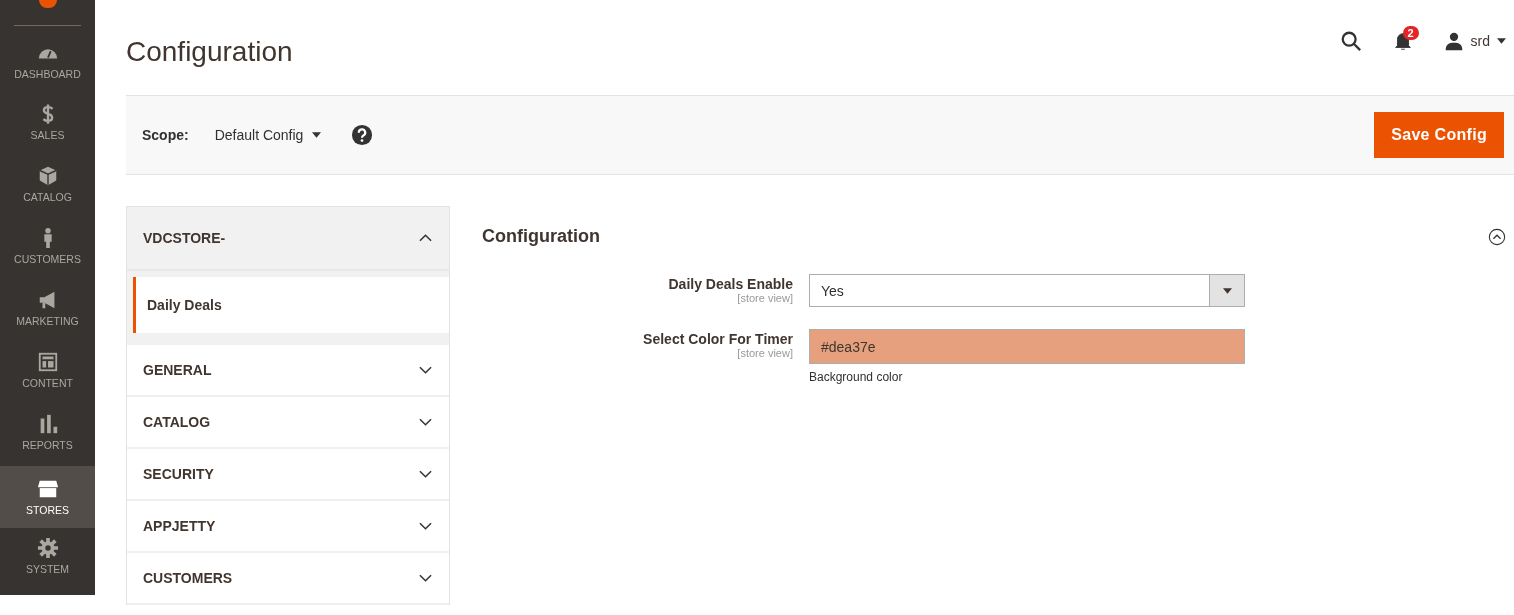  Describe the element at coordinates (47, 4) in the screenshot. I see `logo-icon` at that location.